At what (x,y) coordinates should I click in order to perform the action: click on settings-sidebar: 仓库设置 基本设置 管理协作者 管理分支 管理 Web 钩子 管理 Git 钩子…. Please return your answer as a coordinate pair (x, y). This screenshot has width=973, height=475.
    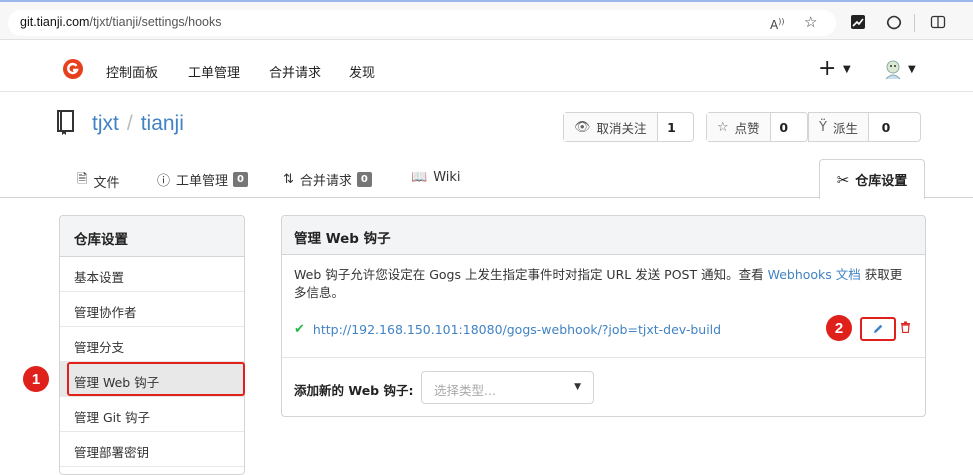
    Looking at the image, I should click on (152, 345).